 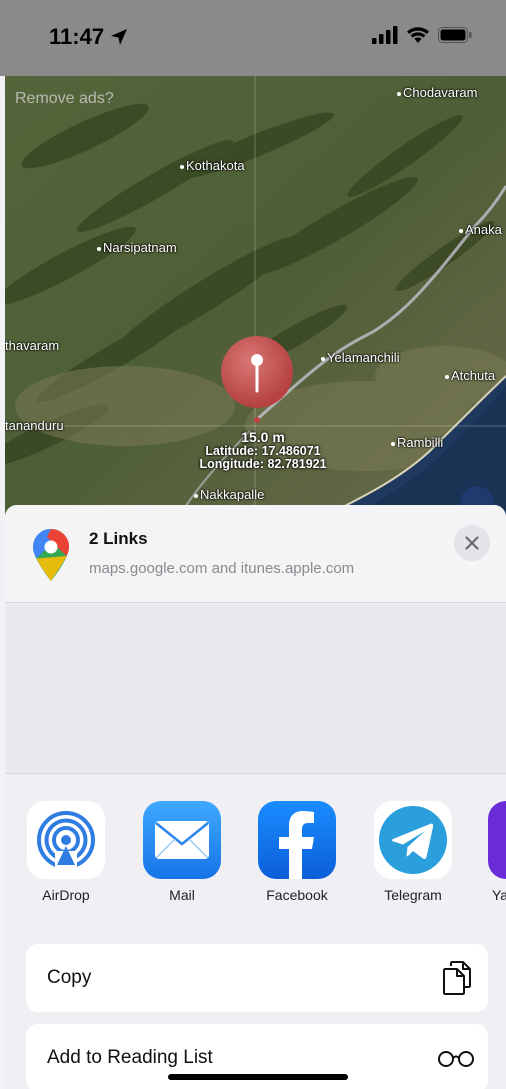 I want to click on share-app-airdrop: AirDrop, so click(x=66, y=852).